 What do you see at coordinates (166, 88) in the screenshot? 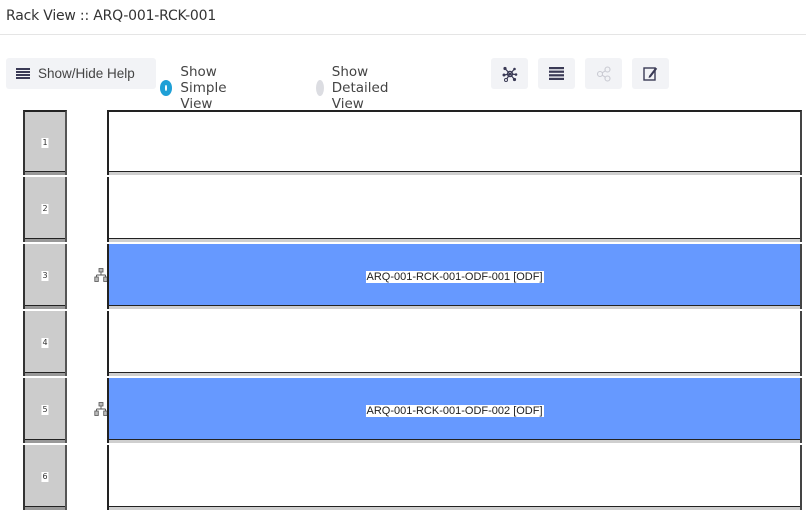
I see `radio-selected-icon` at bounding box center [166, 88].